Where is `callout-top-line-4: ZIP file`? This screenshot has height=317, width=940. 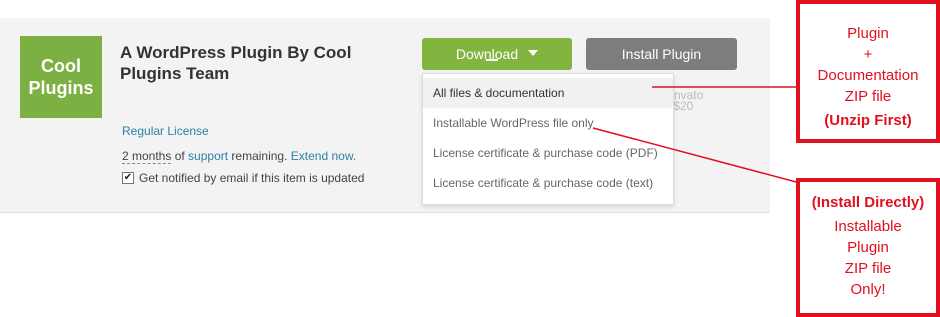
callout-top-line-4: ZIP file is located at coordinates (868, 96).